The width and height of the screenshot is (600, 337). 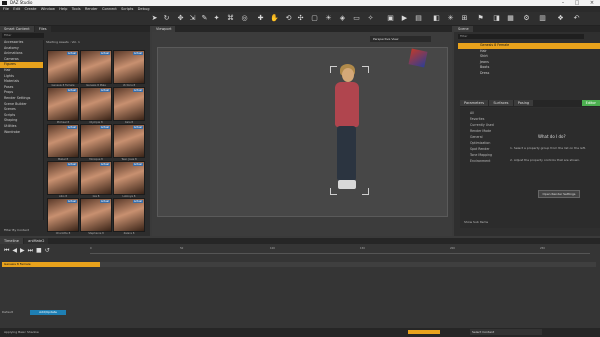 What do you see at coordinates (63, 216) in the screenshot?
I see `thumbnail: Actual Charlotte 8` at bounding box center [63, 216].